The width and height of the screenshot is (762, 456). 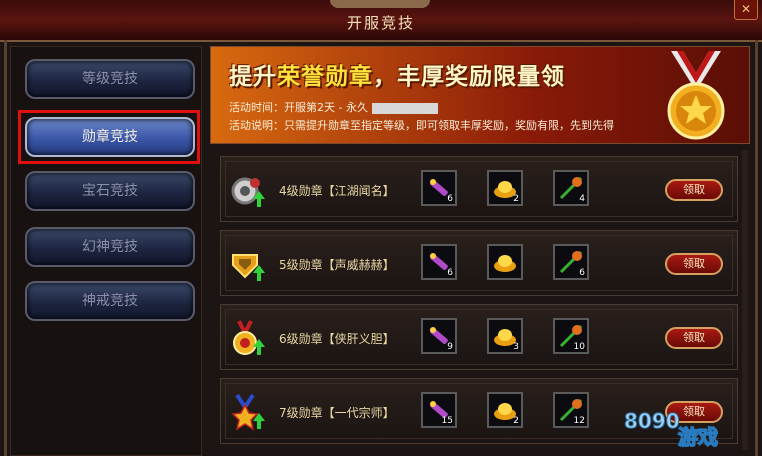 I want to click on watermark-text: 游戏, so click(x=698, y=437).